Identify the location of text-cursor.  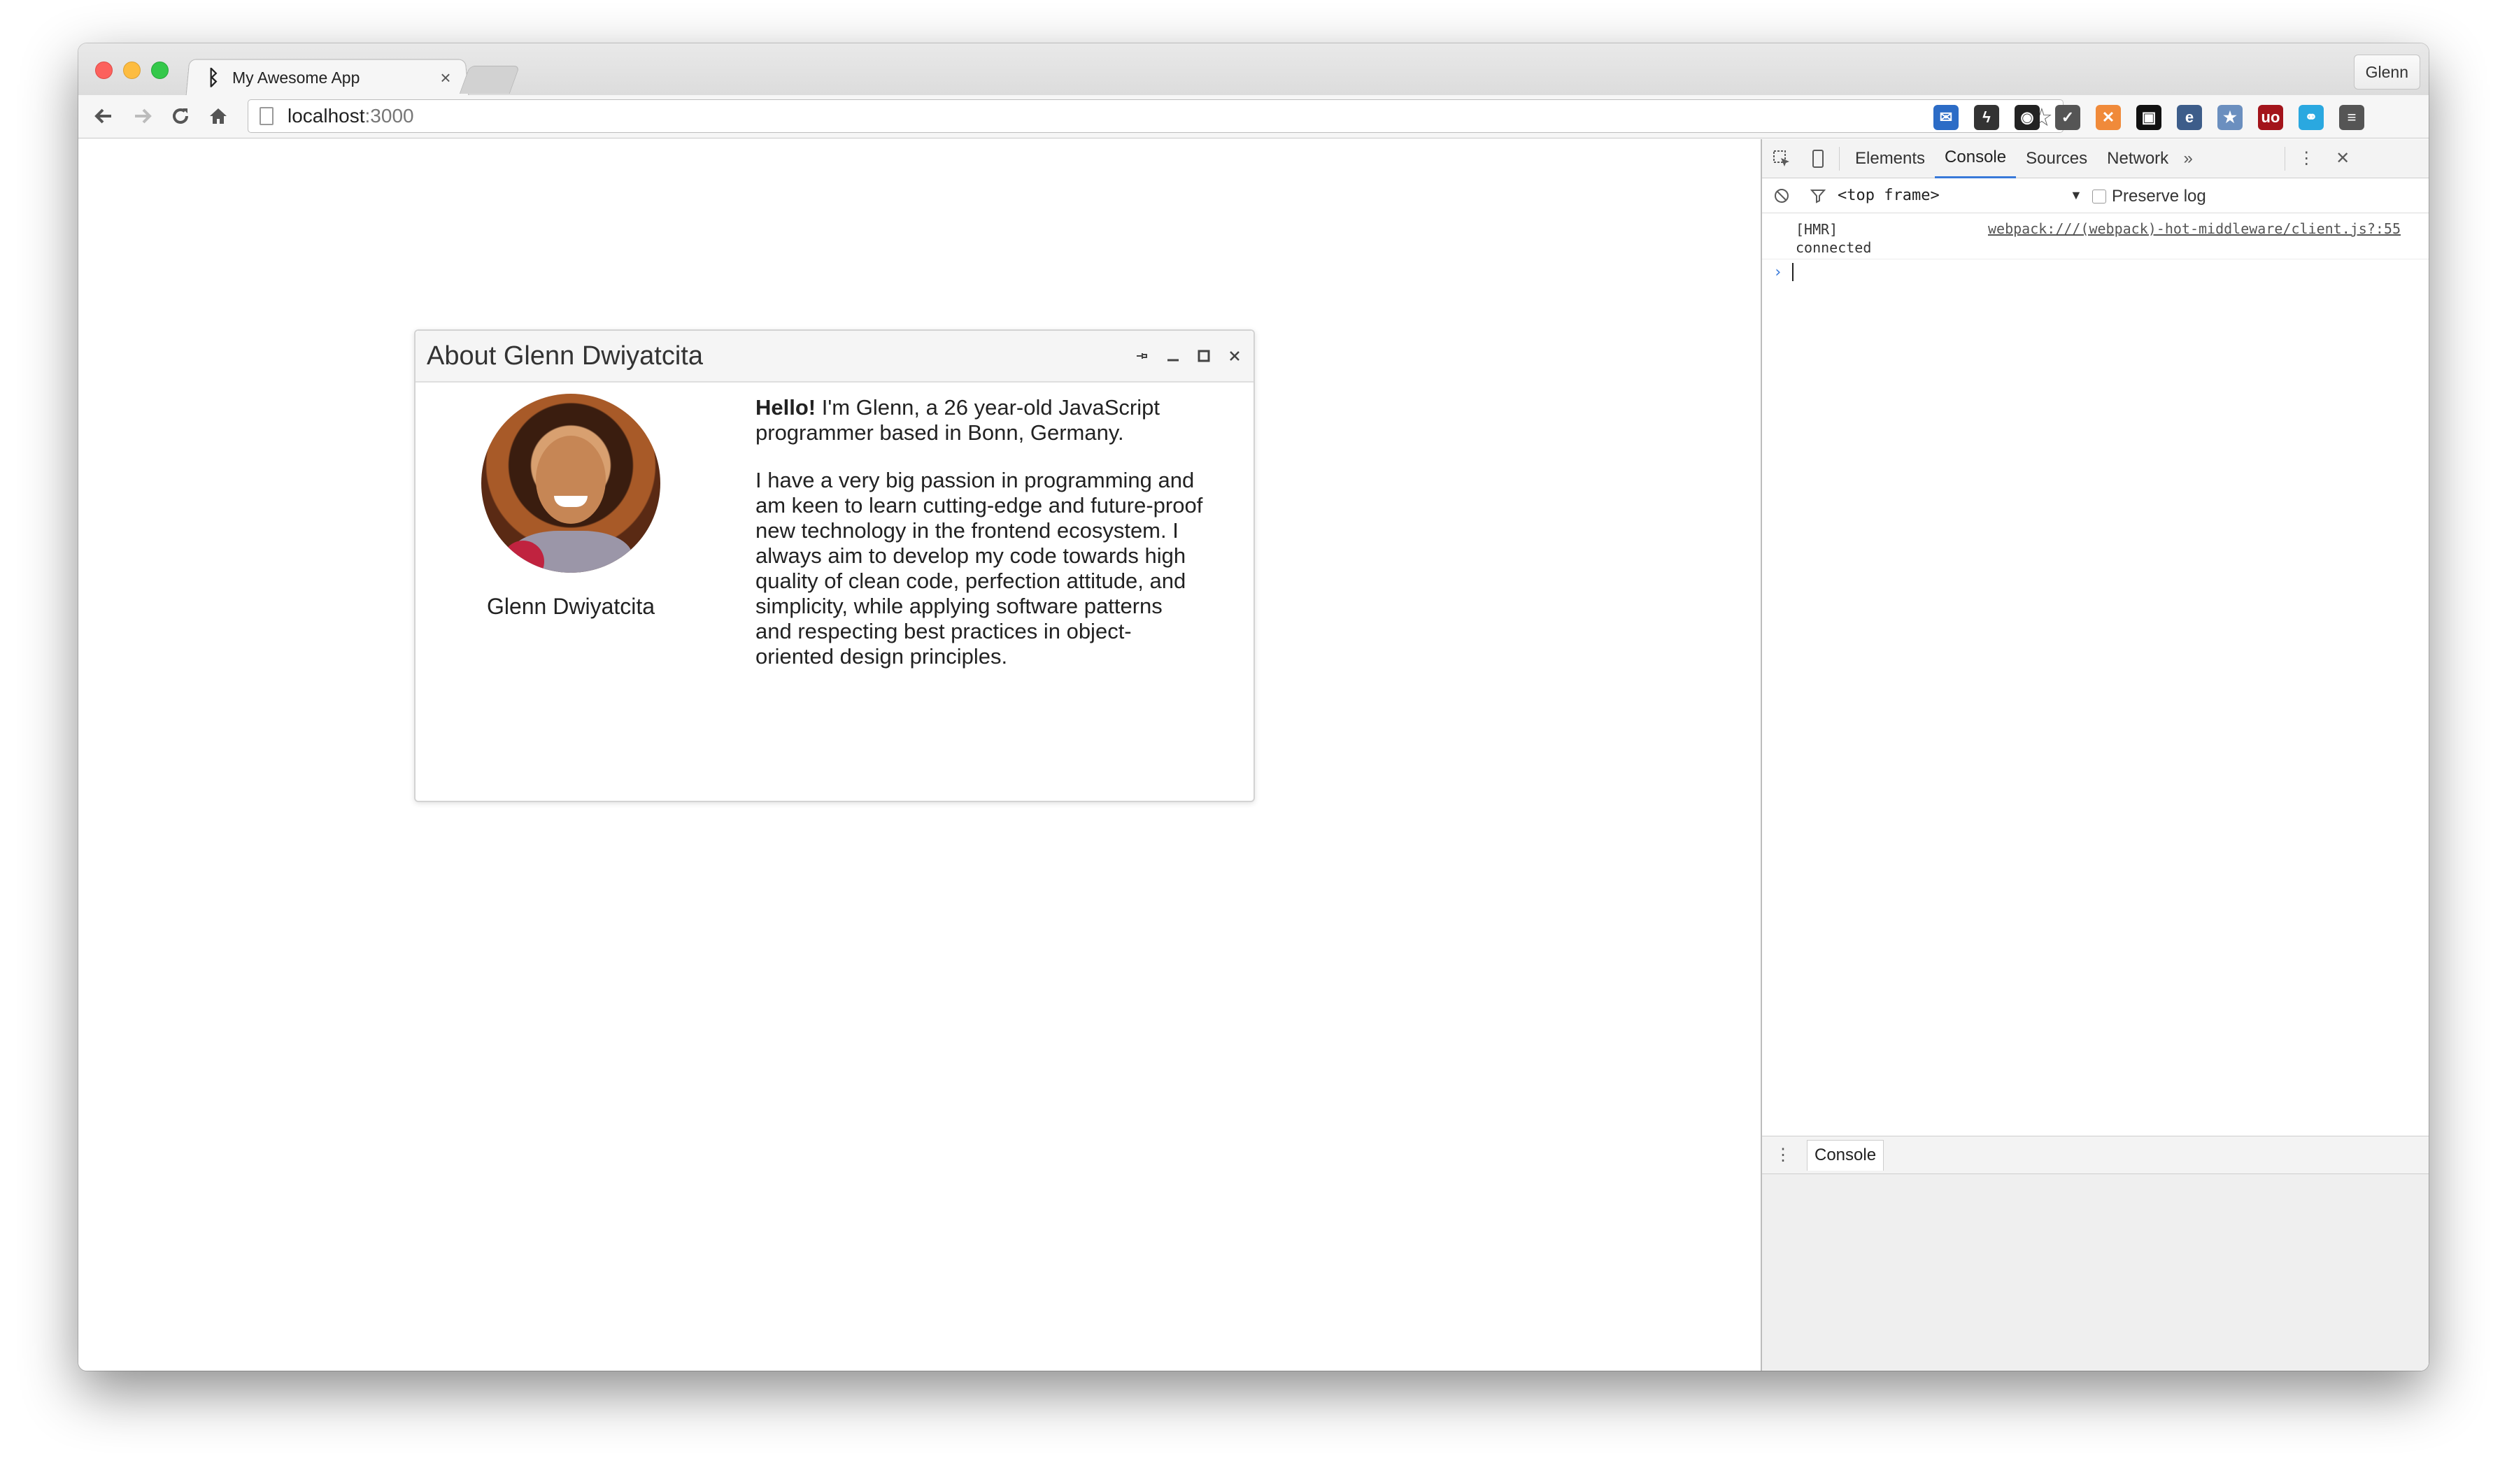
(1793, 272).